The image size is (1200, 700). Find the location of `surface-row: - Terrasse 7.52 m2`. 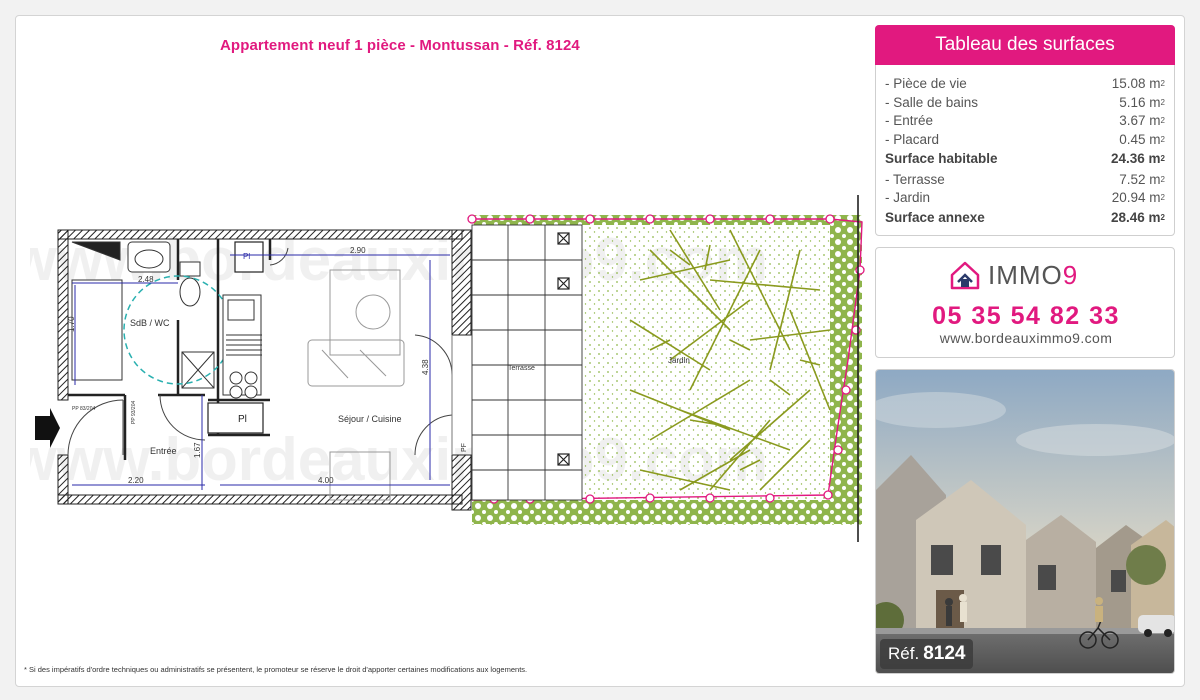

surface-row: - Terrasse 7.52 m2 is located at coordinates (1025, 180).